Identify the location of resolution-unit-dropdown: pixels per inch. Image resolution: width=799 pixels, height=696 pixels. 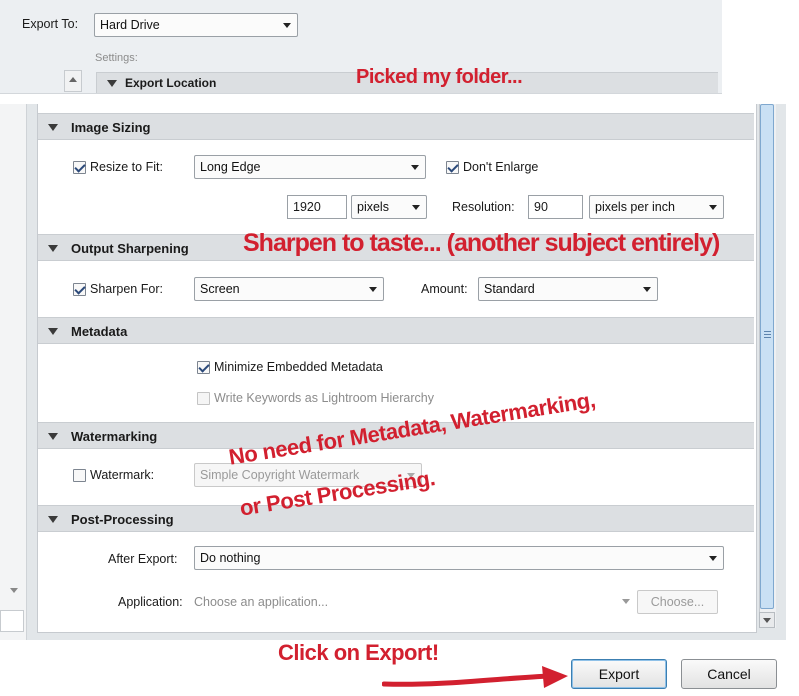
(656, 207).